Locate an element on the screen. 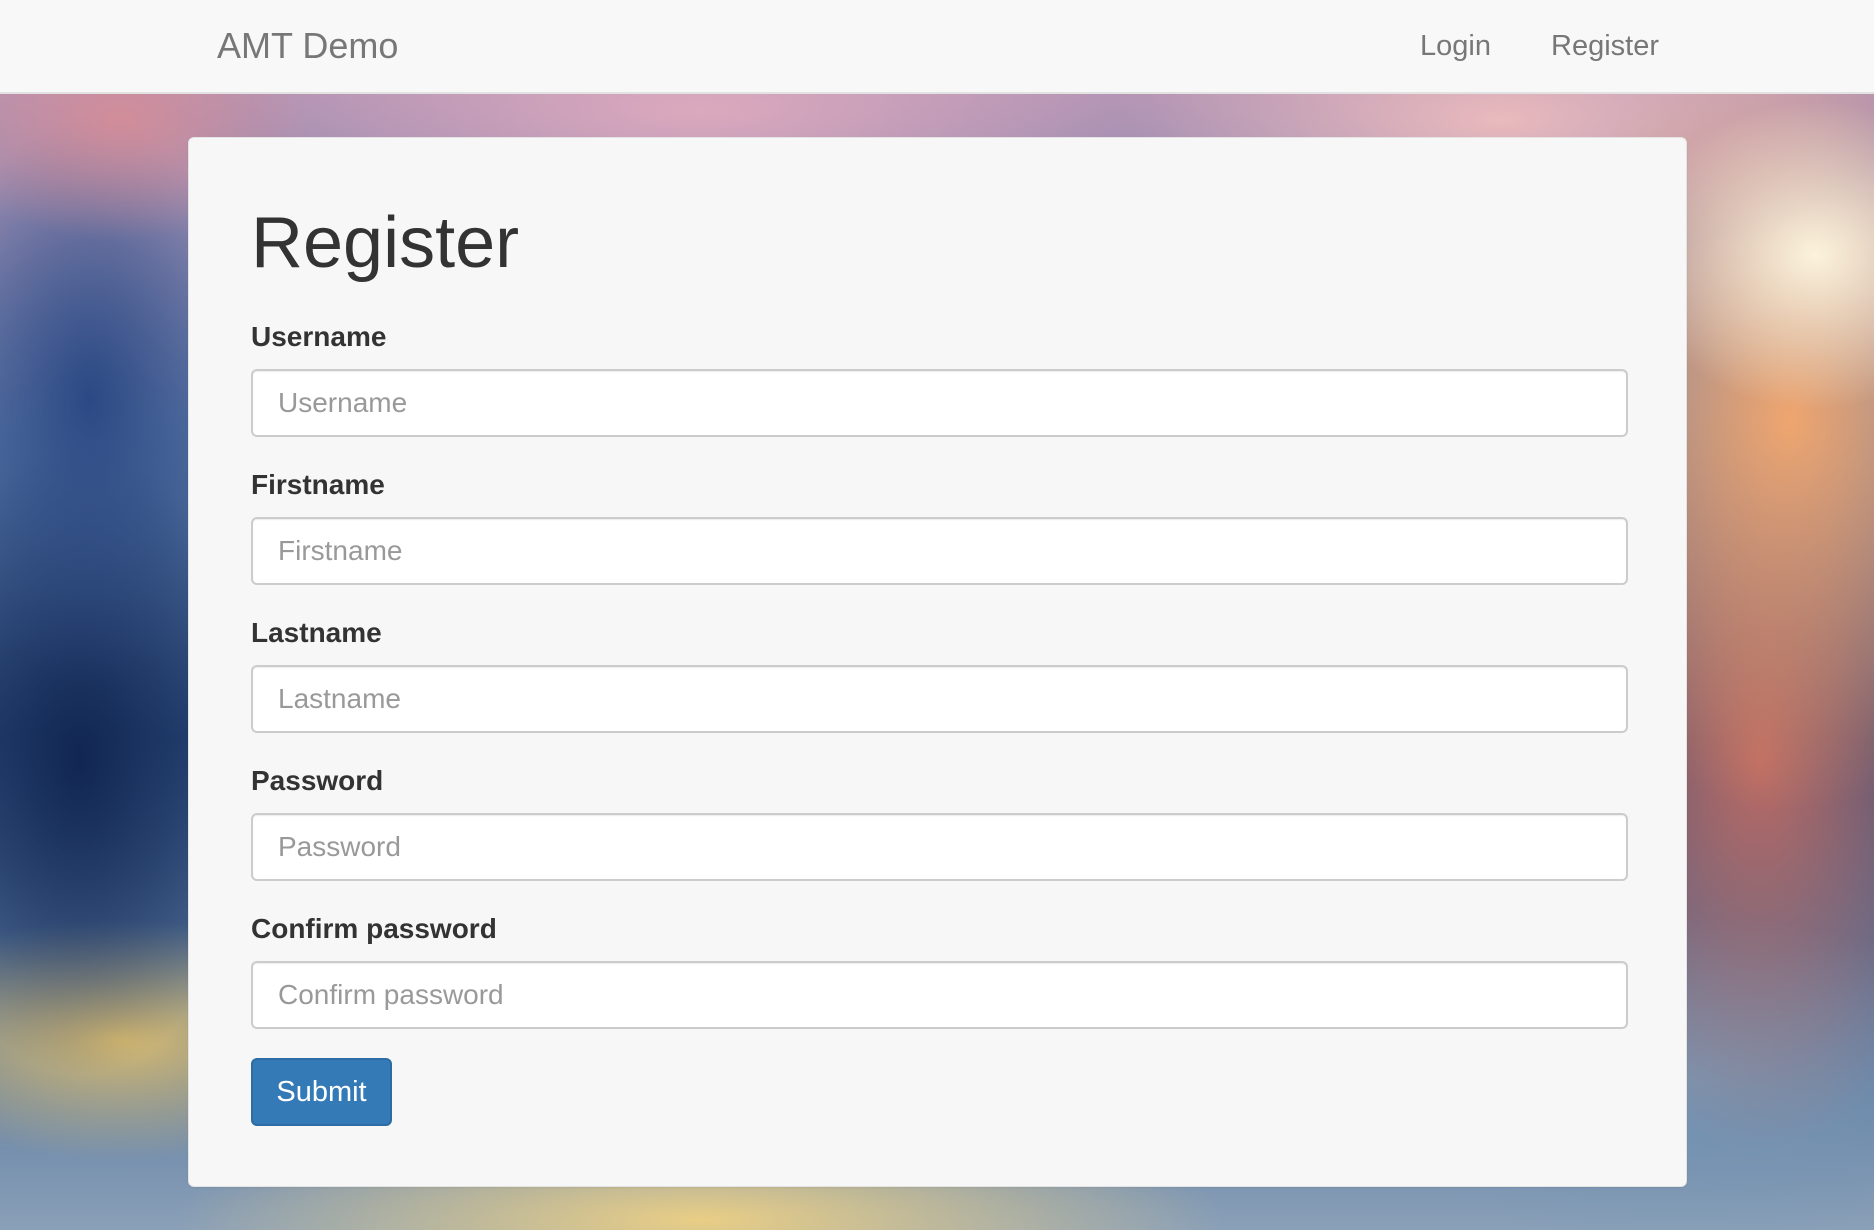 The width and height of the screenshot is (1874, 1230). nav-register-link: Register is located at coordinates (1605, 46).